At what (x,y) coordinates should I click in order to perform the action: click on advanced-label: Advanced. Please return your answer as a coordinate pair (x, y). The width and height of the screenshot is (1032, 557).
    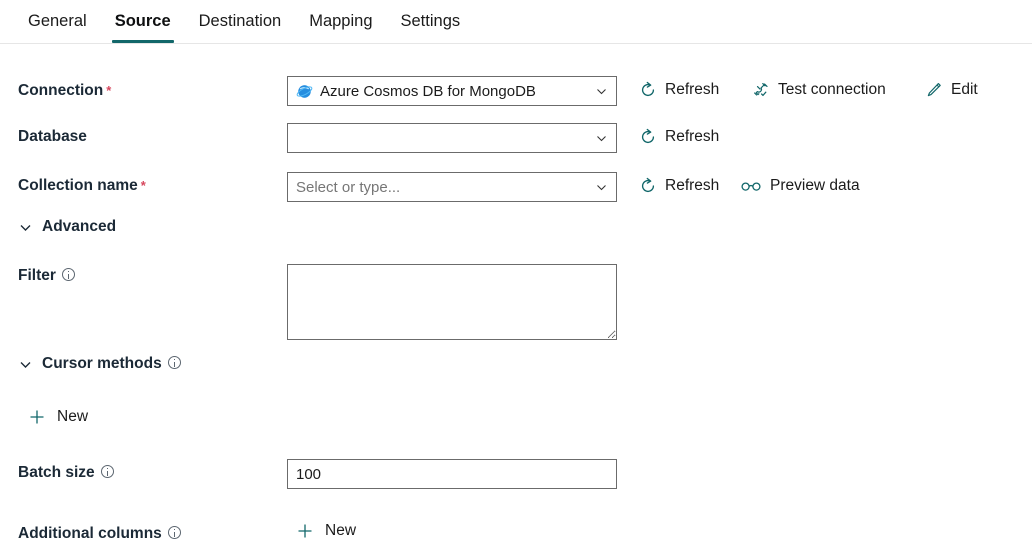
    Looking at the image, I should click on (79, 226).